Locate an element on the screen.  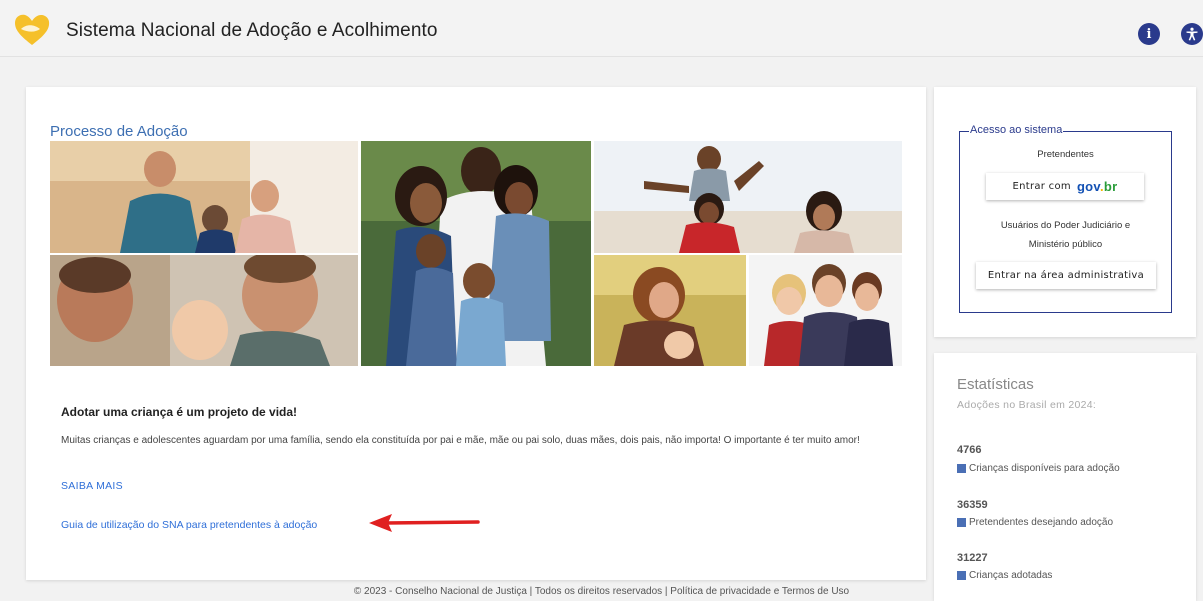
stat-value: 31227 is located at coordinates (972, 558).